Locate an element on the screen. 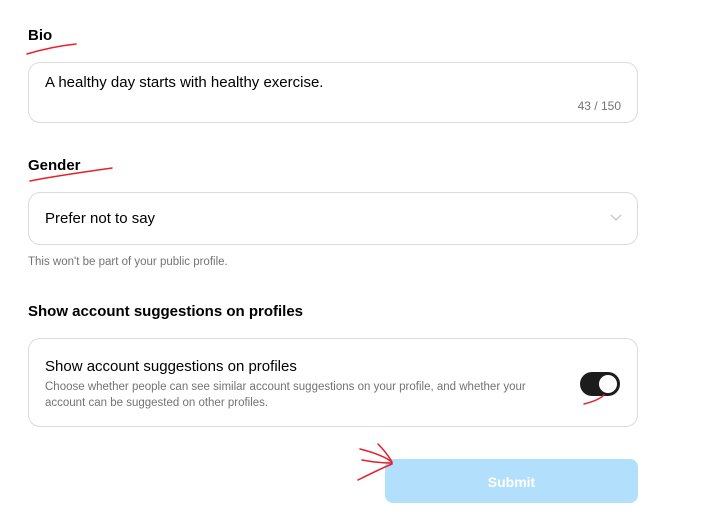 This screenshot has width=702, height=522. gender-underline-mark is located at coordinates (71, 174).